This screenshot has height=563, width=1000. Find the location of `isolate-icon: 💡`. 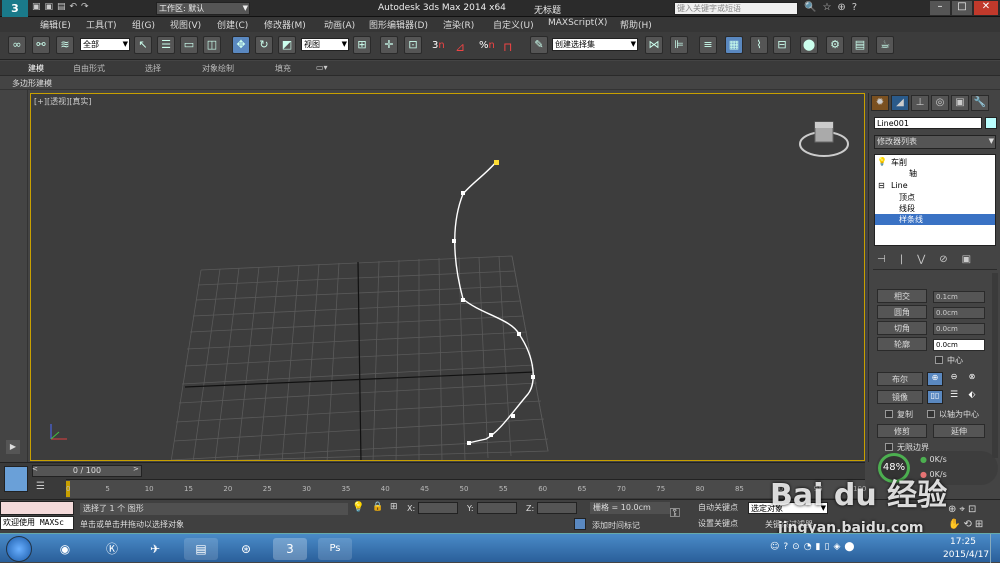

isolate-icon: 💡 is located at coordinates (358, 507).